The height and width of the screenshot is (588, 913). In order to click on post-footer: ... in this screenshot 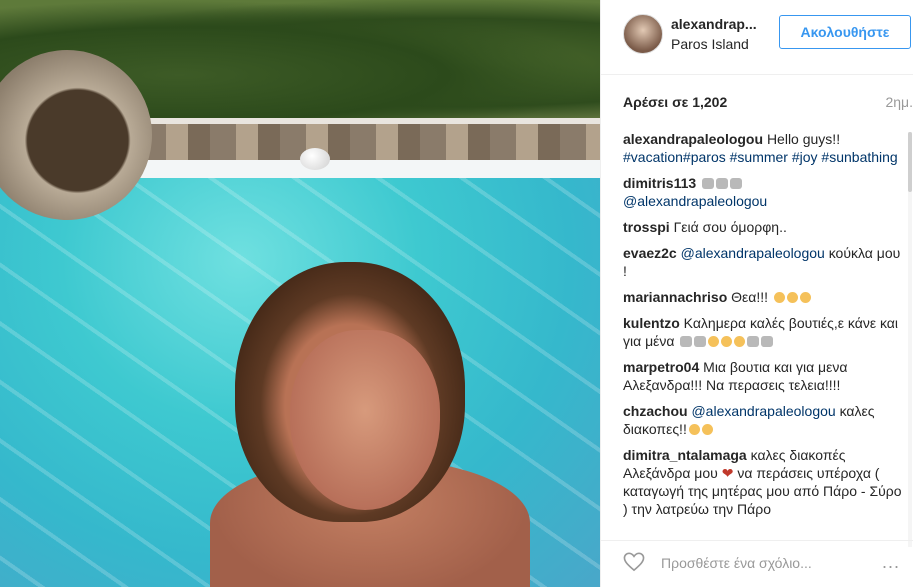, I will do `click(757, 564)`.